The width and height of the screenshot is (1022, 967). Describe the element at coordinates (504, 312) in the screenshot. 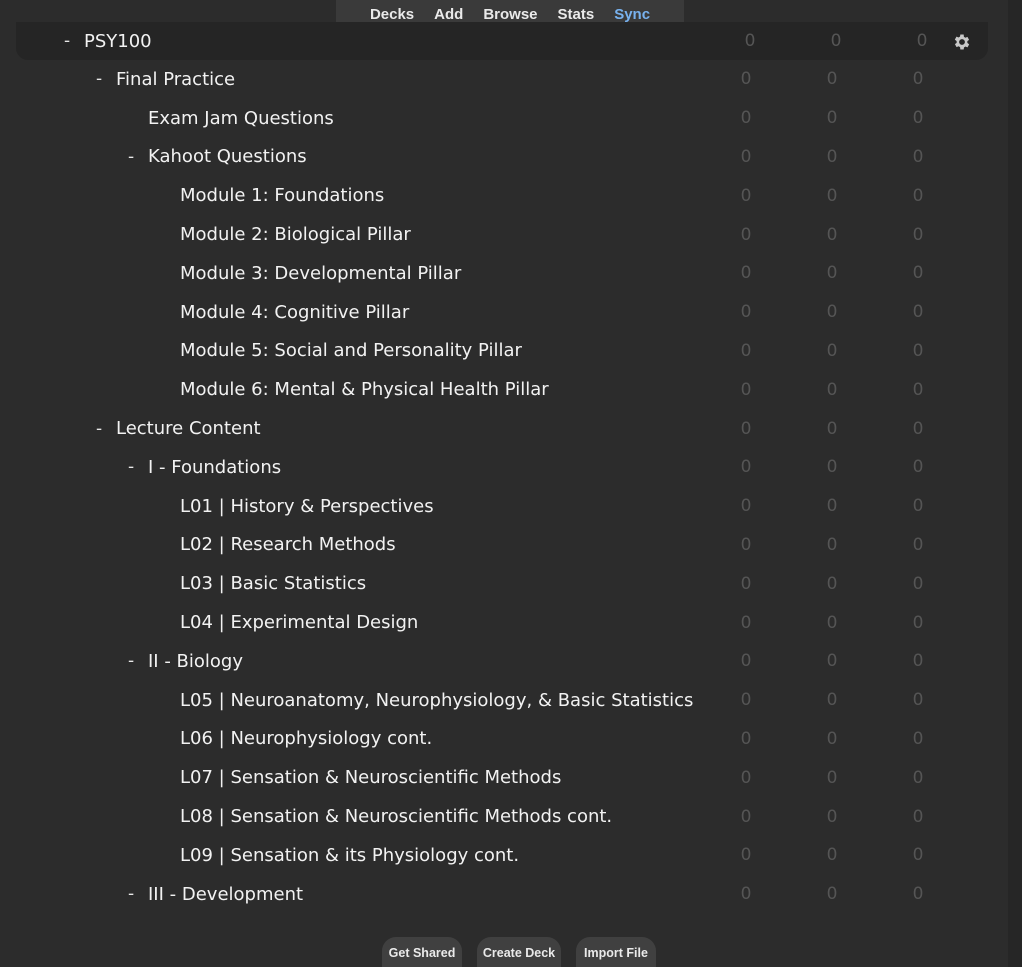

I see `deck-row: Module 4: Cognitive Pillar 0 0 0` at that location.